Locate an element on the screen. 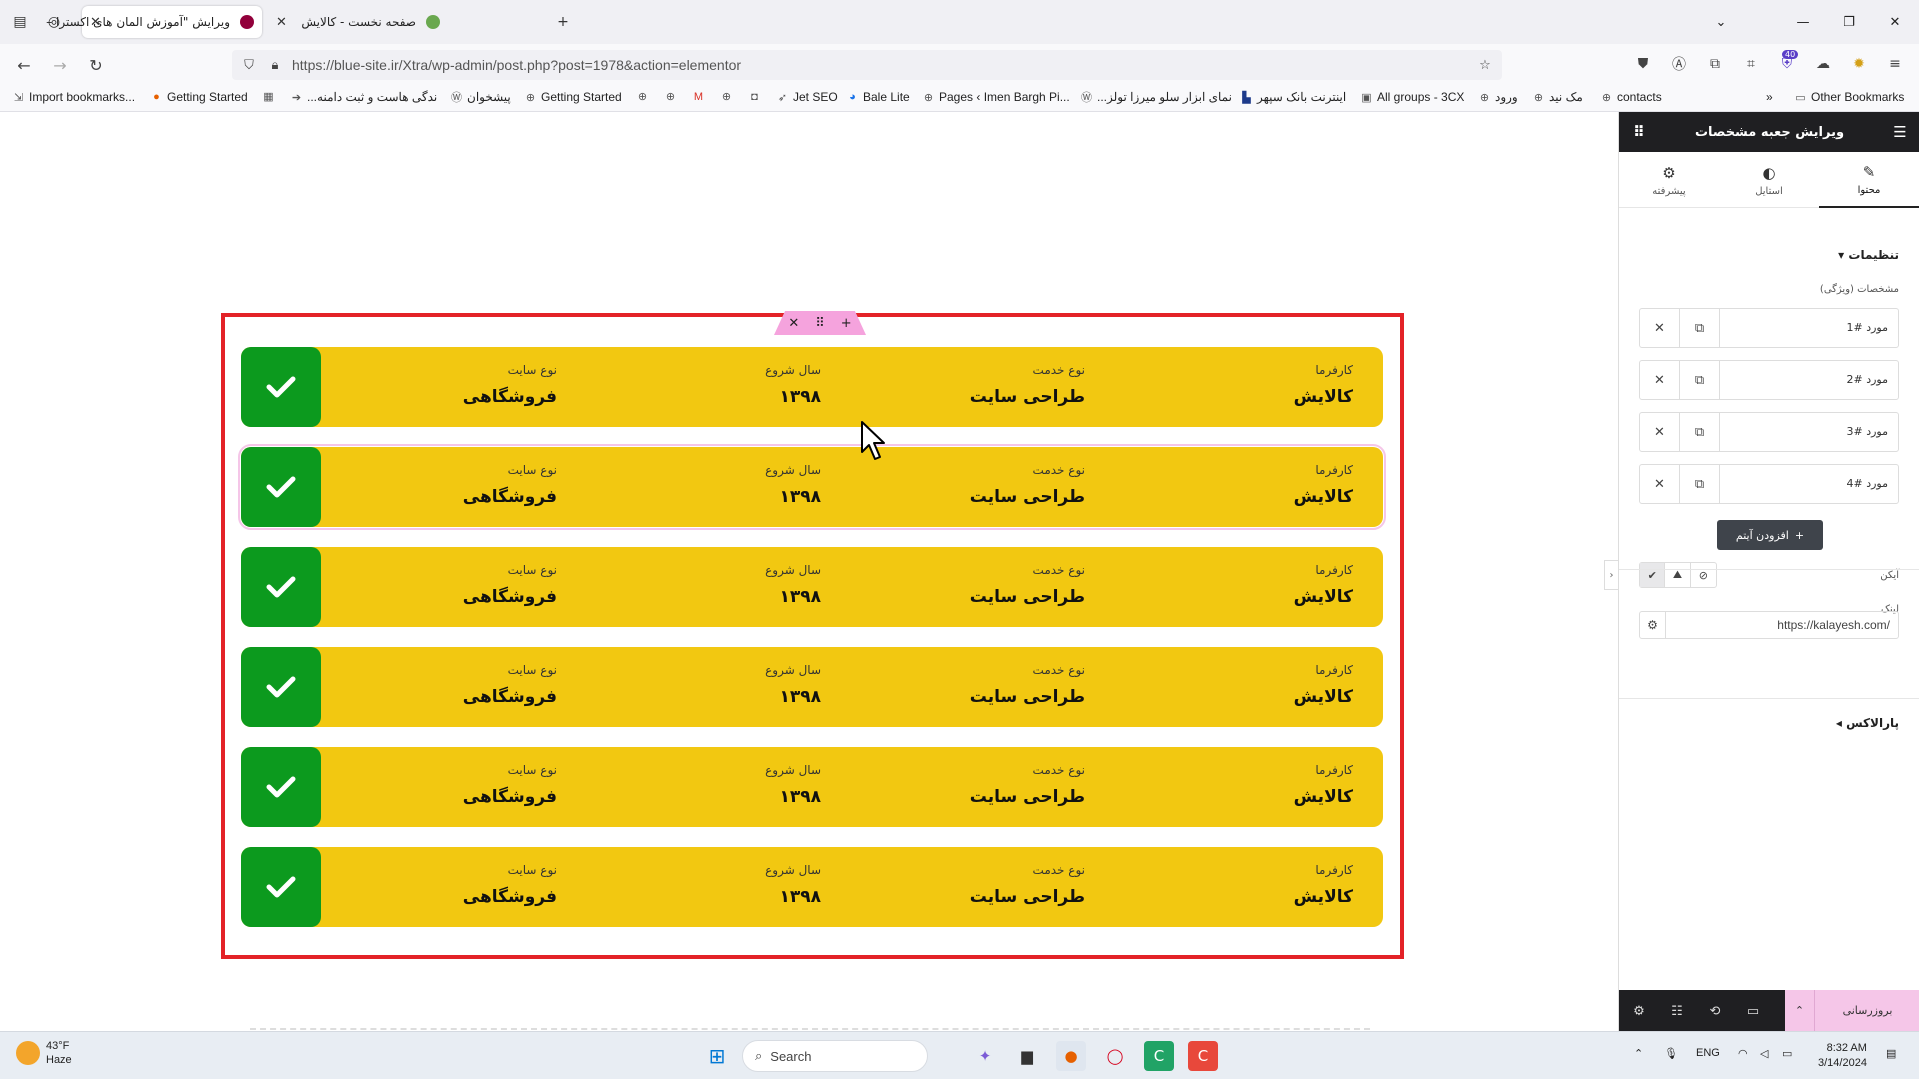 The height and width of the screenshot is (1079, 1919). history-icon: ⟲ is located at coordinates (1715, 1011).